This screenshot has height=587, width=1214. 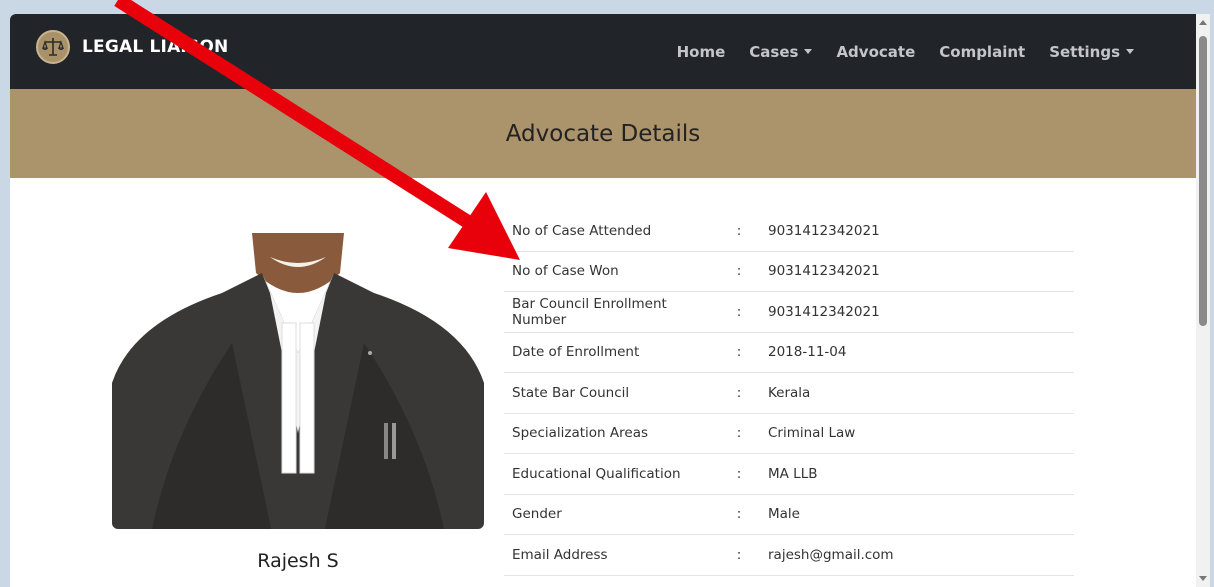 I want to click on nav-settings-label: Settings, so click(x=1084, y=51).